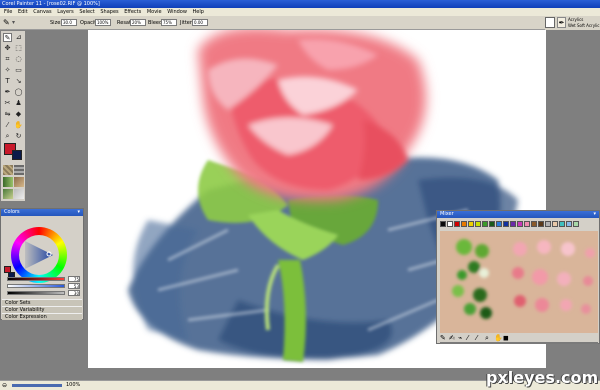  Describe the element at coordinates (7, 70) in the screenshot. I see `magic-wand-icon: ✧` at that location.